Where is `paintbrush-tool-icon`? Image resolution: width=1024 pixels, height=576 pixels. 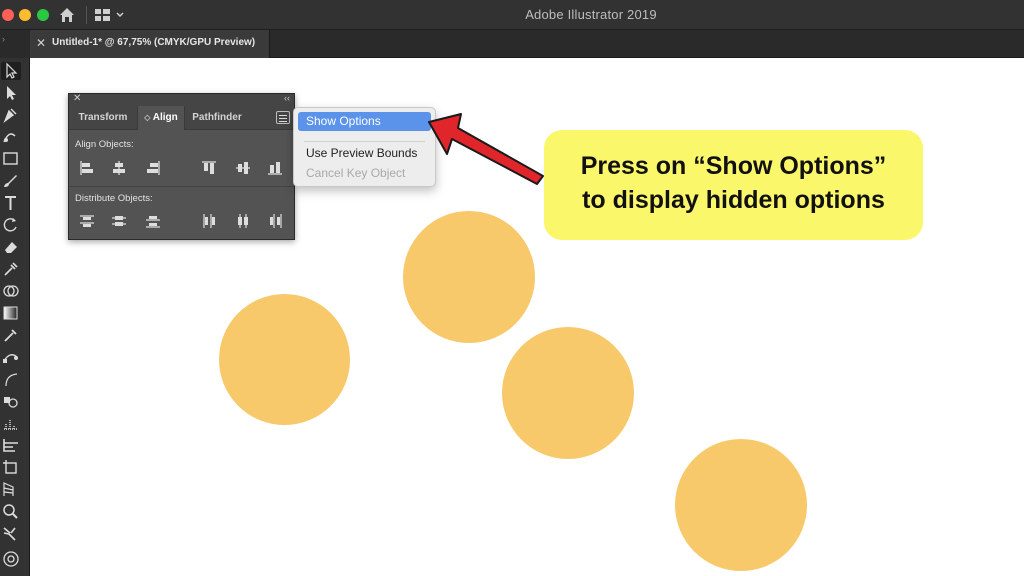
paintbrush-tool-icon is located at coordinates (11, 181).